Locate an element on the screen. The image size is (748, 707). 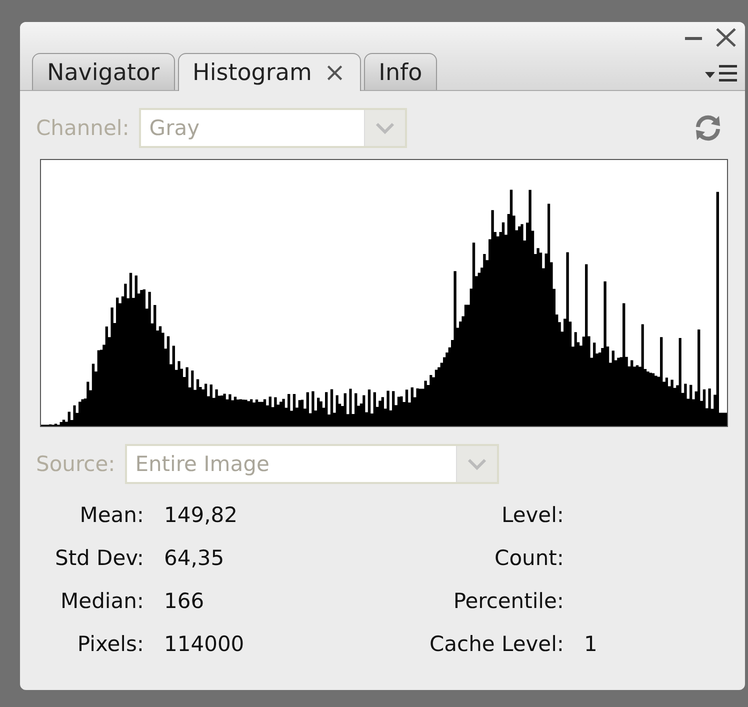
stat-value: 114000 is located at coordinates (205, 644).